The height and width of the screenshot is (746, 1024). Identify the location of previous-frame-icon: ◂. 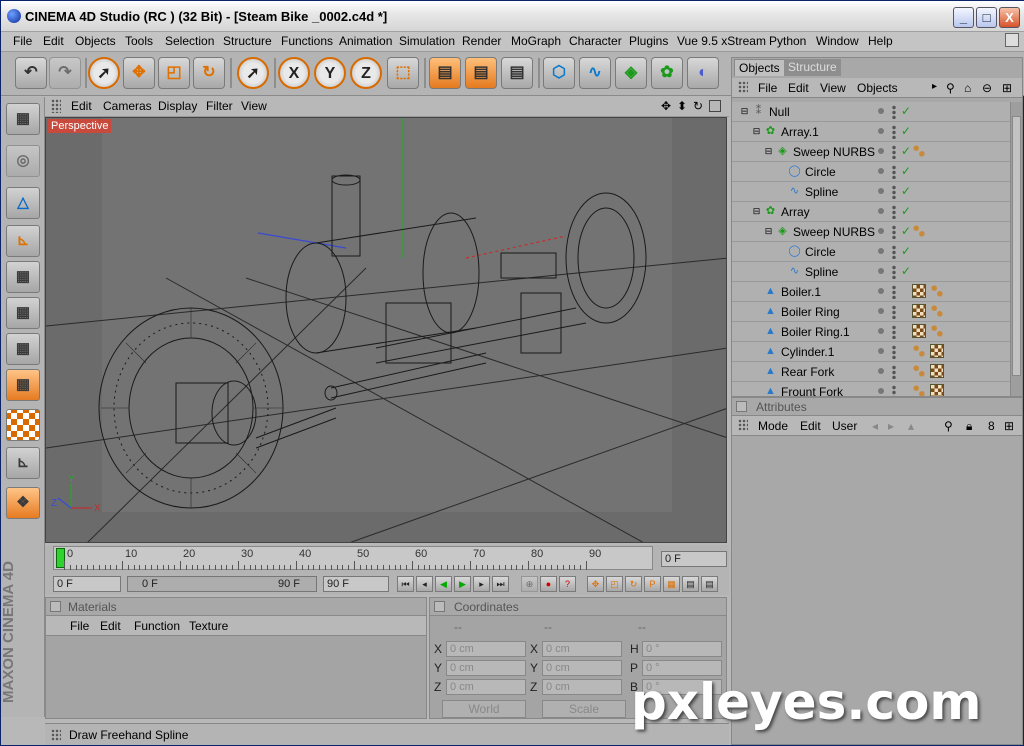
(424, 584).